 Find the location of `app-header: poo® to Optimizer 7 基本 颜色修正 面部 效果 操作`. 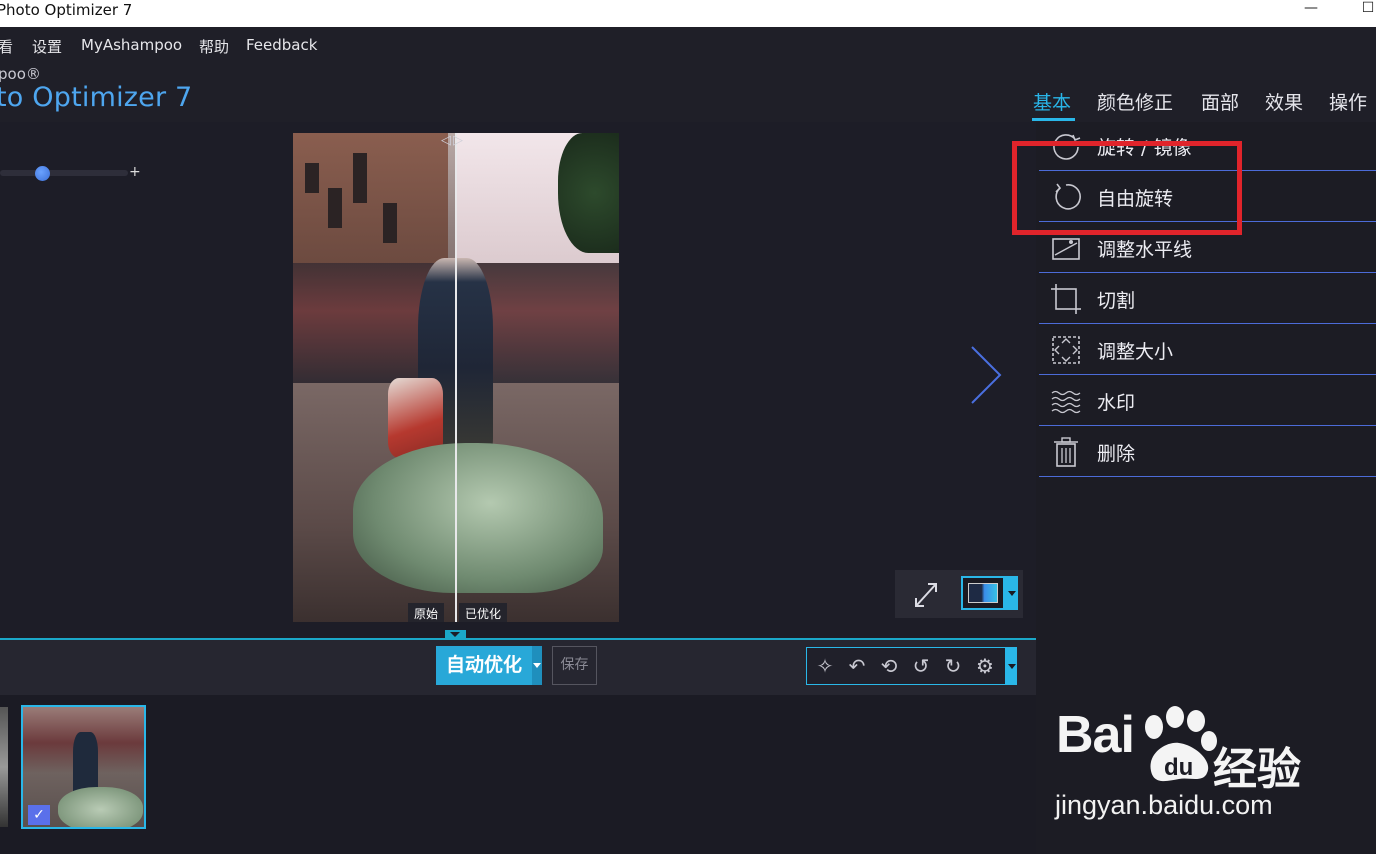

app-header: poo® to Optimizer 7 基本 颜色修正 面部 效果 操作 is located at coordinates (688, 92).